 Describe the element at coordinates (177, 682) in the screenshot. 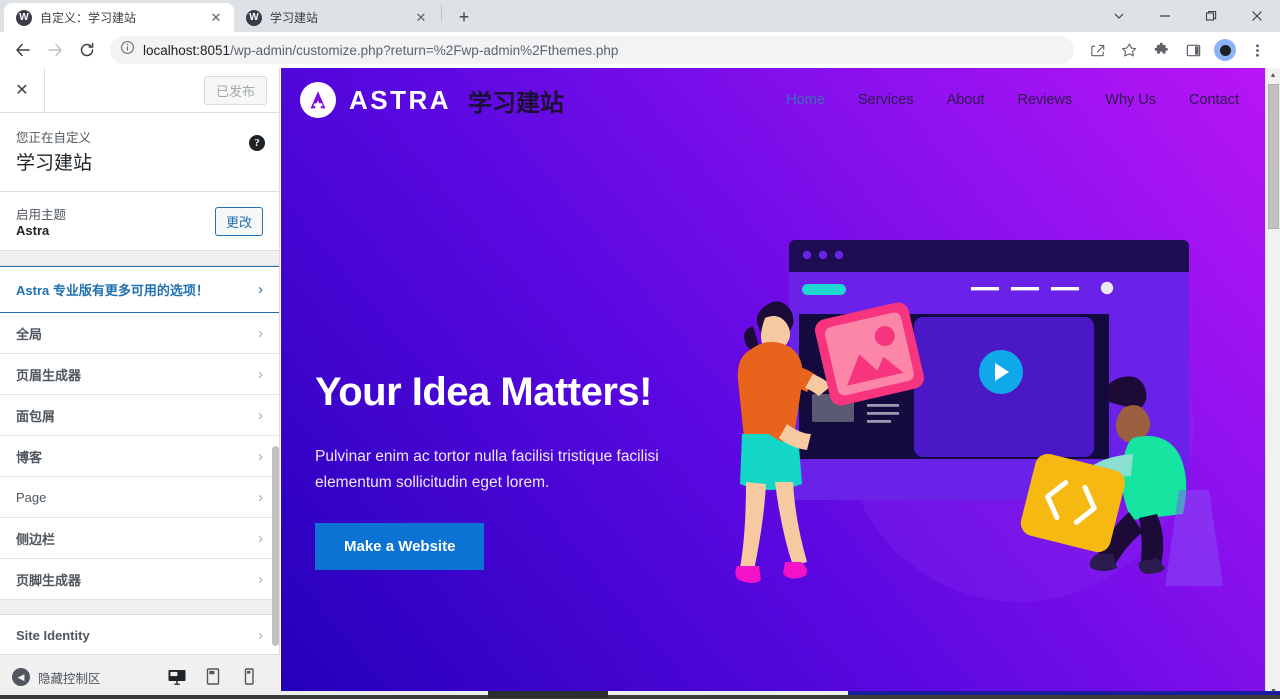

I see `desktop-preview-icon` at that location.